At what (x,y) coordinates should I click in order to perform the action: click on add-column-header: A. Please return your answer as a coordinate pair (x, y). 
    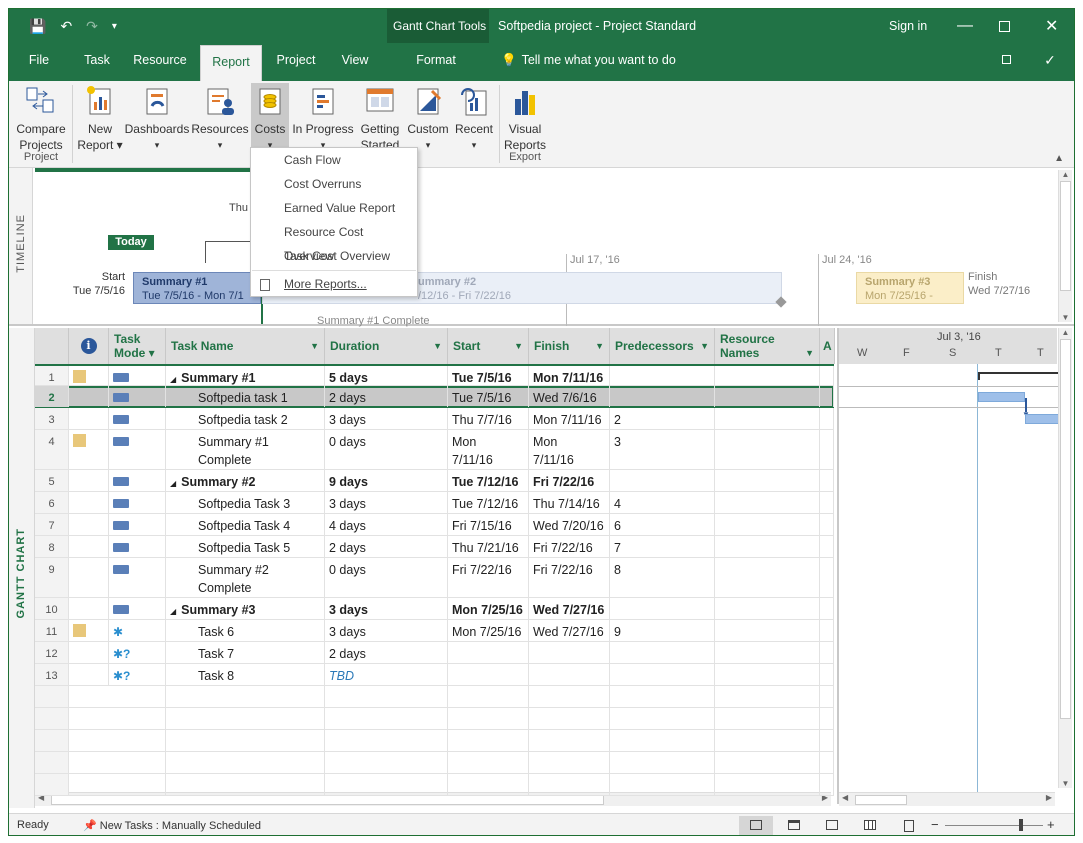
    Looking at the image, I should click on (827, 346).